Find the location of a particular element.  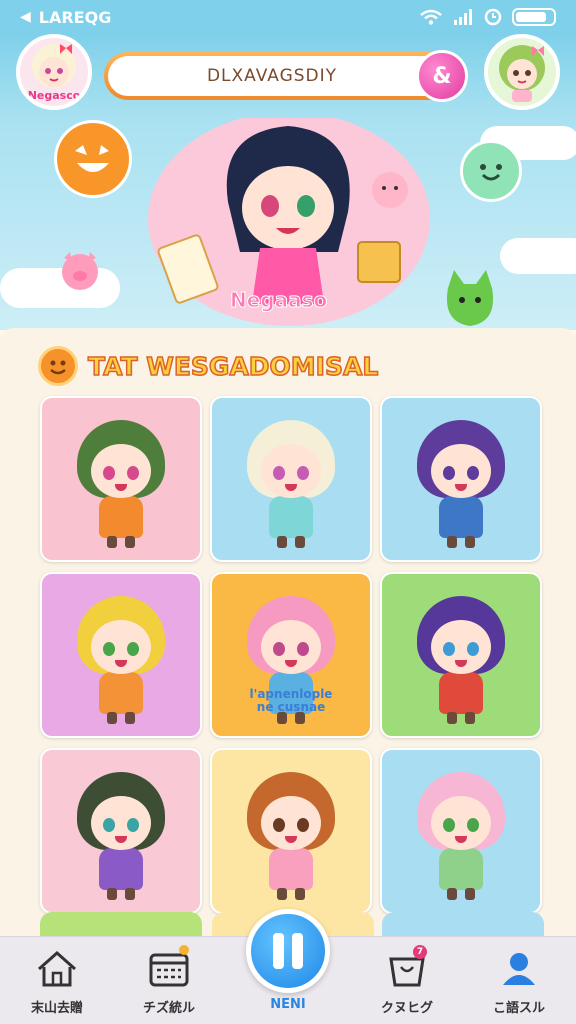

search-bar: & is located at coordinates (286, 76).